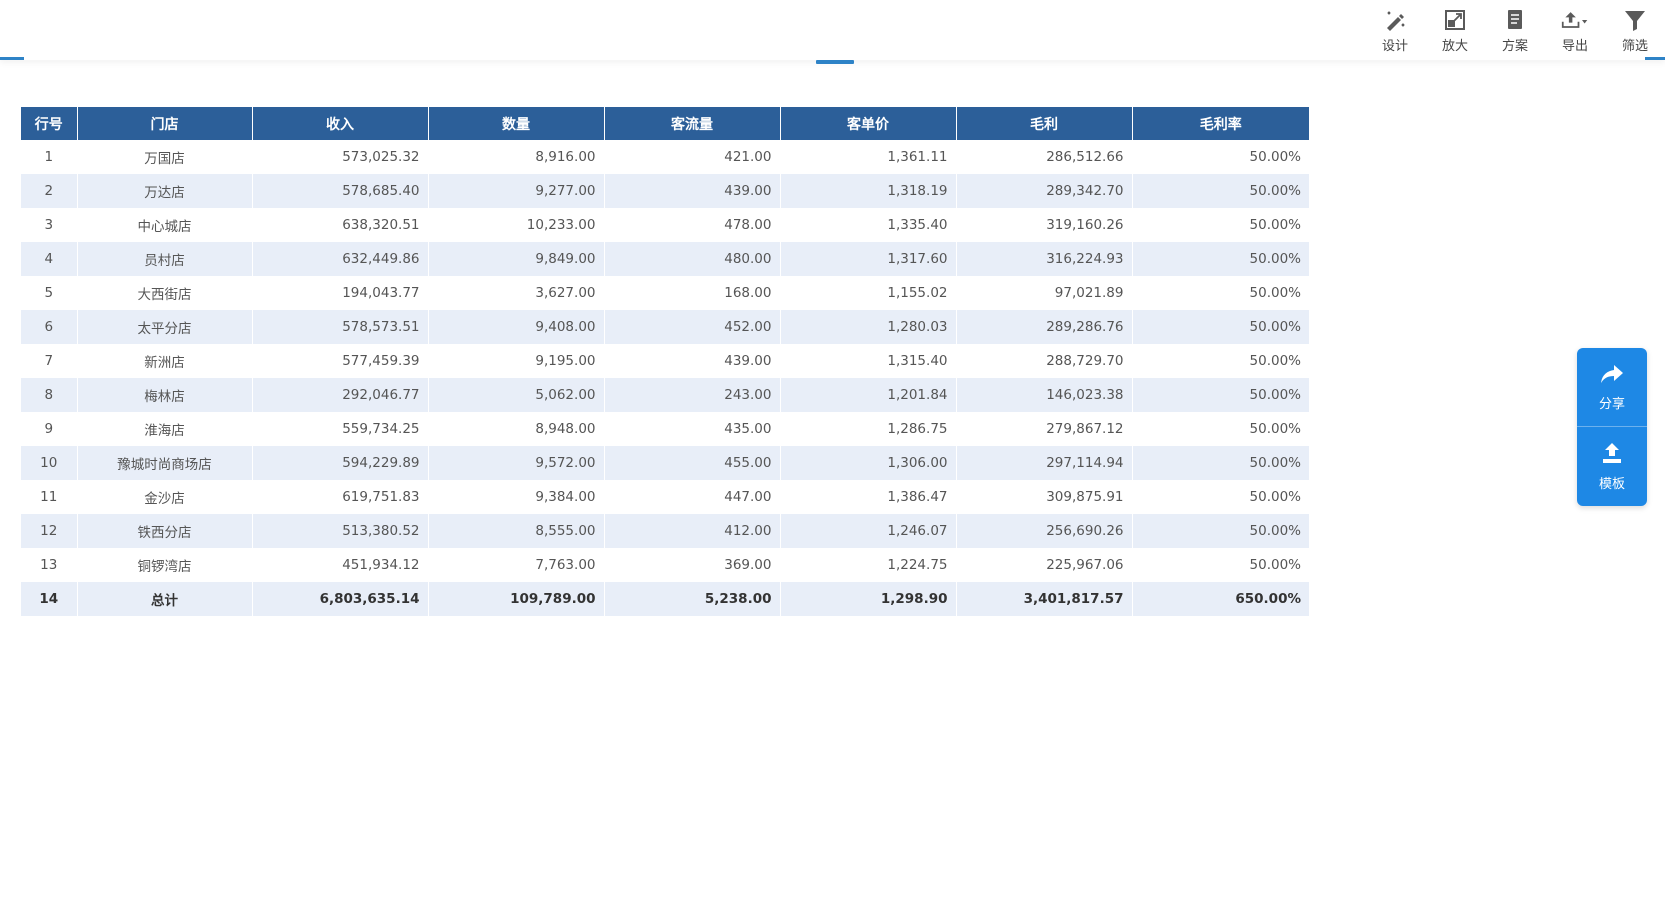 The height and width of the screenshot is (899, 1665). Describe the element at coordinates (692, 565) in the screenshot. I see `table-cell: 369.00` at that location.